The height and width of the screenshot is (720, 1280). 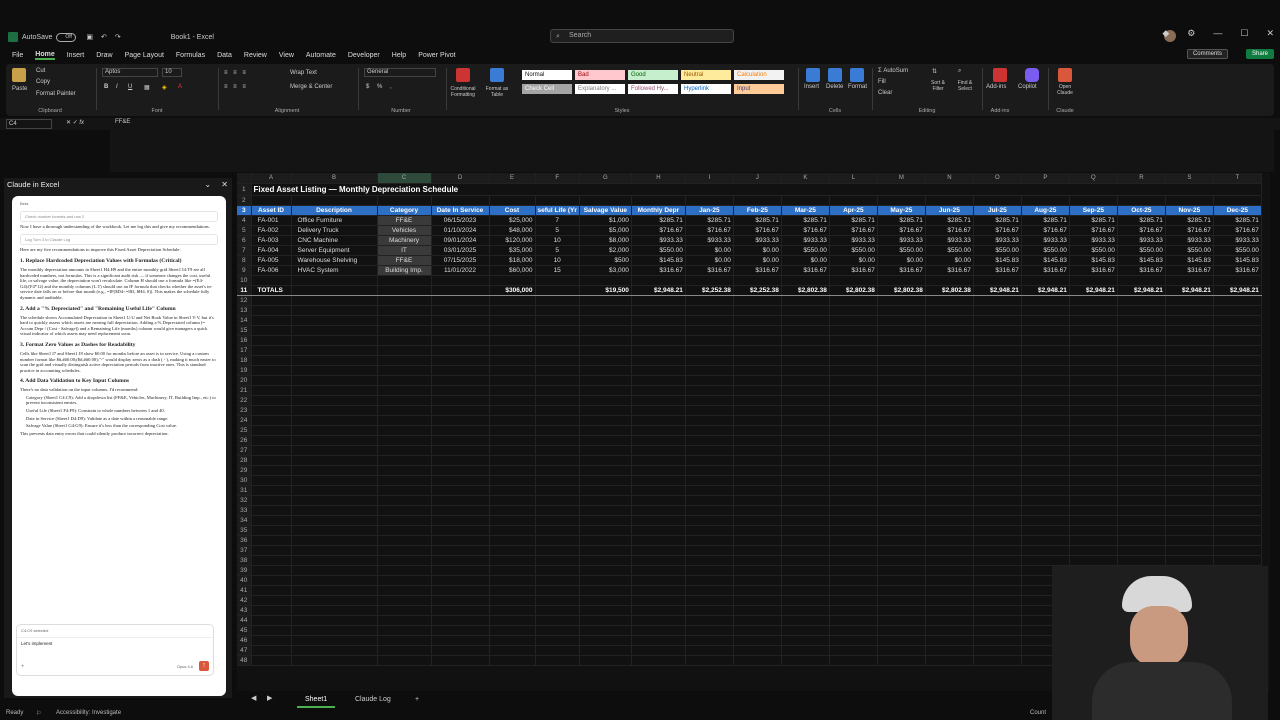 What do you see at coordinates (853, 230) in the screenshot?
I see `data-cell: $716.67` at bounding box center [853, 230].